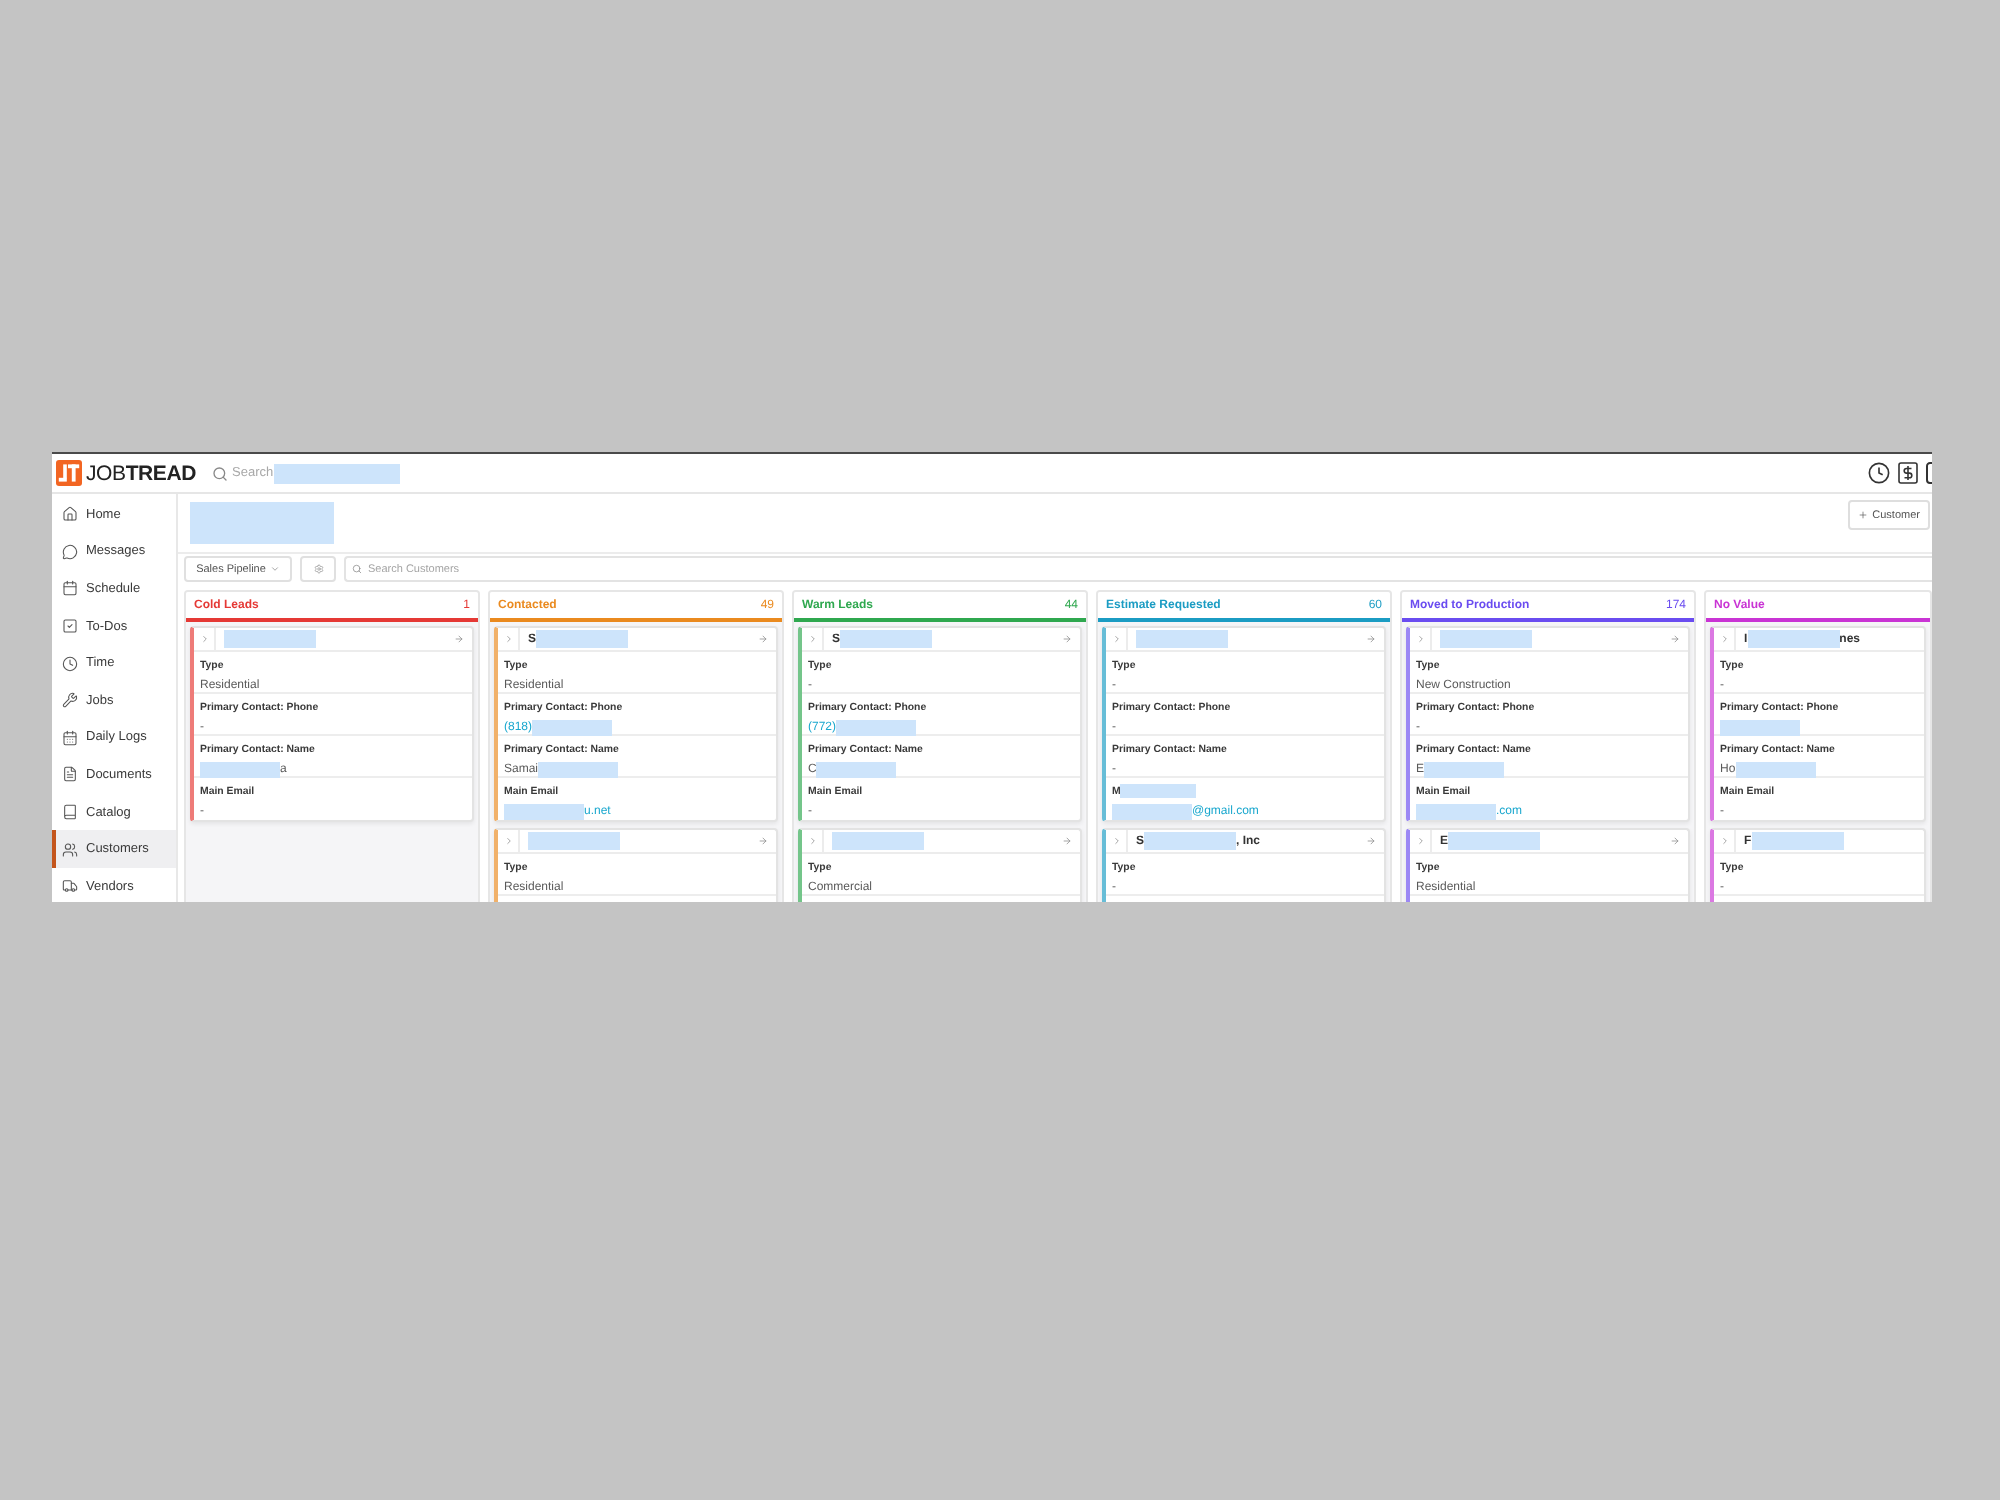  What do you see at coordinates (274, 569) in the screenshot?
I see `caret-icon` at bounding box center [274, 569].